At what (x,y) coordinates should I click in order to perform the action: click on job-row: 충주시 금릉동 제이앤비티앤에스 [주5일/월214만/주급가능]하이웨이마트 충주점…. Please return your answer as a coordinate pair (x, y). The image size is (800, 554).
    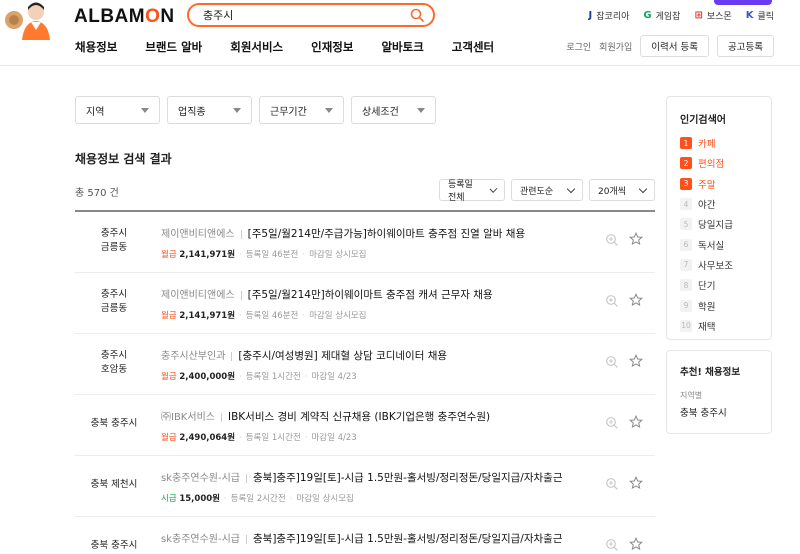
    Looking at the image, I should click on (365, 242).